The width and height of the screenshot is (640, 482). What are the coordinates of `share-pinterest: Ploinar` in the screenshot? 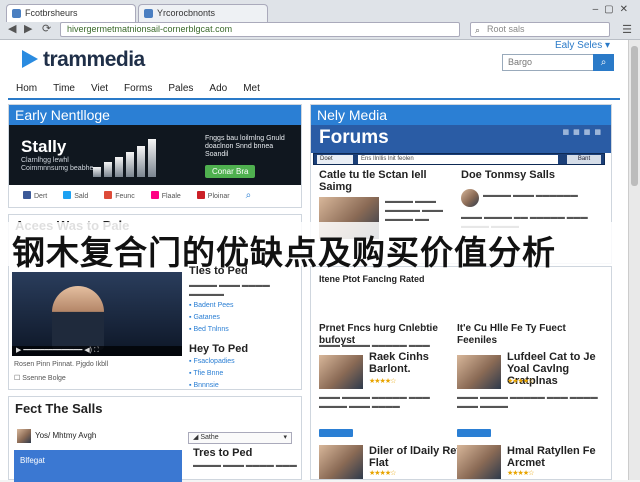 It's located at (213, 195).